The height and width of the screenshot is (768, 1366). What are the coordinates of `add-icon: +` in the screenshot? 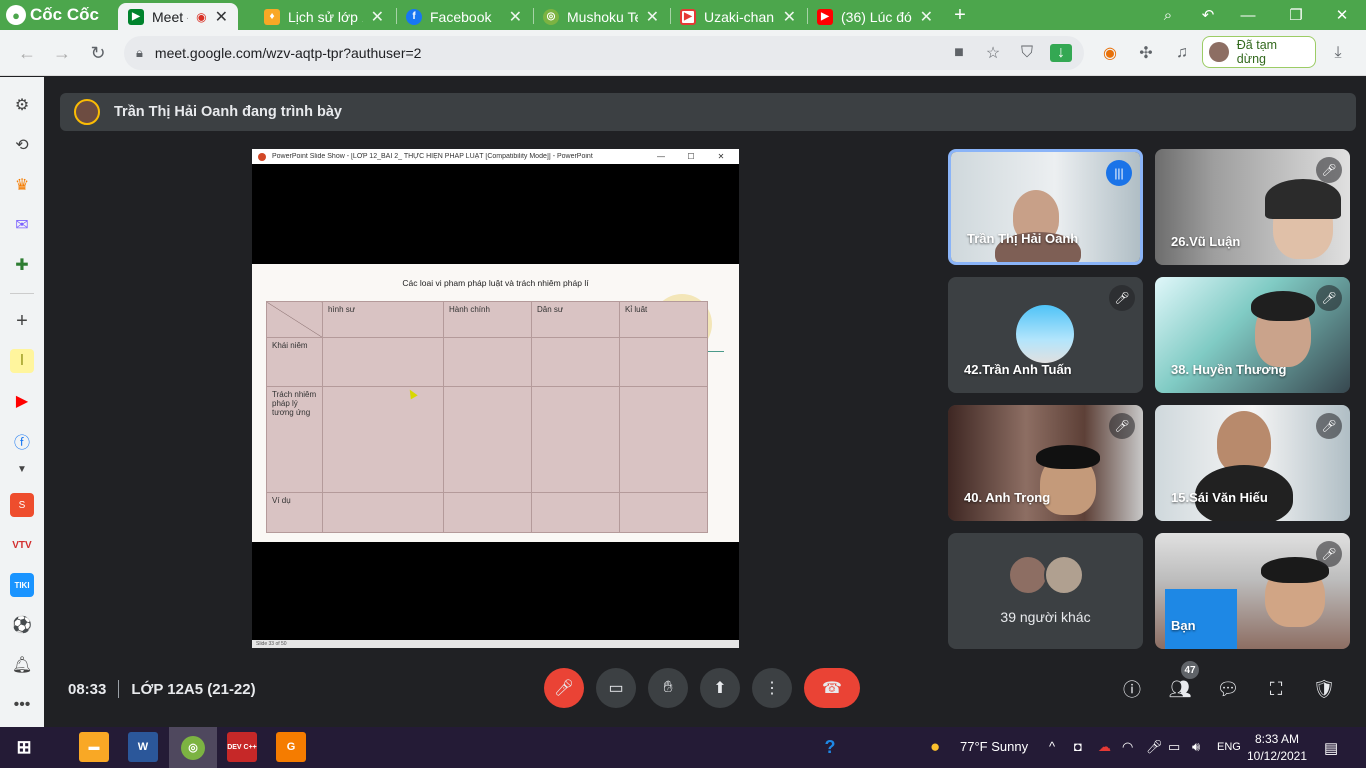 It's located at (22, 321).